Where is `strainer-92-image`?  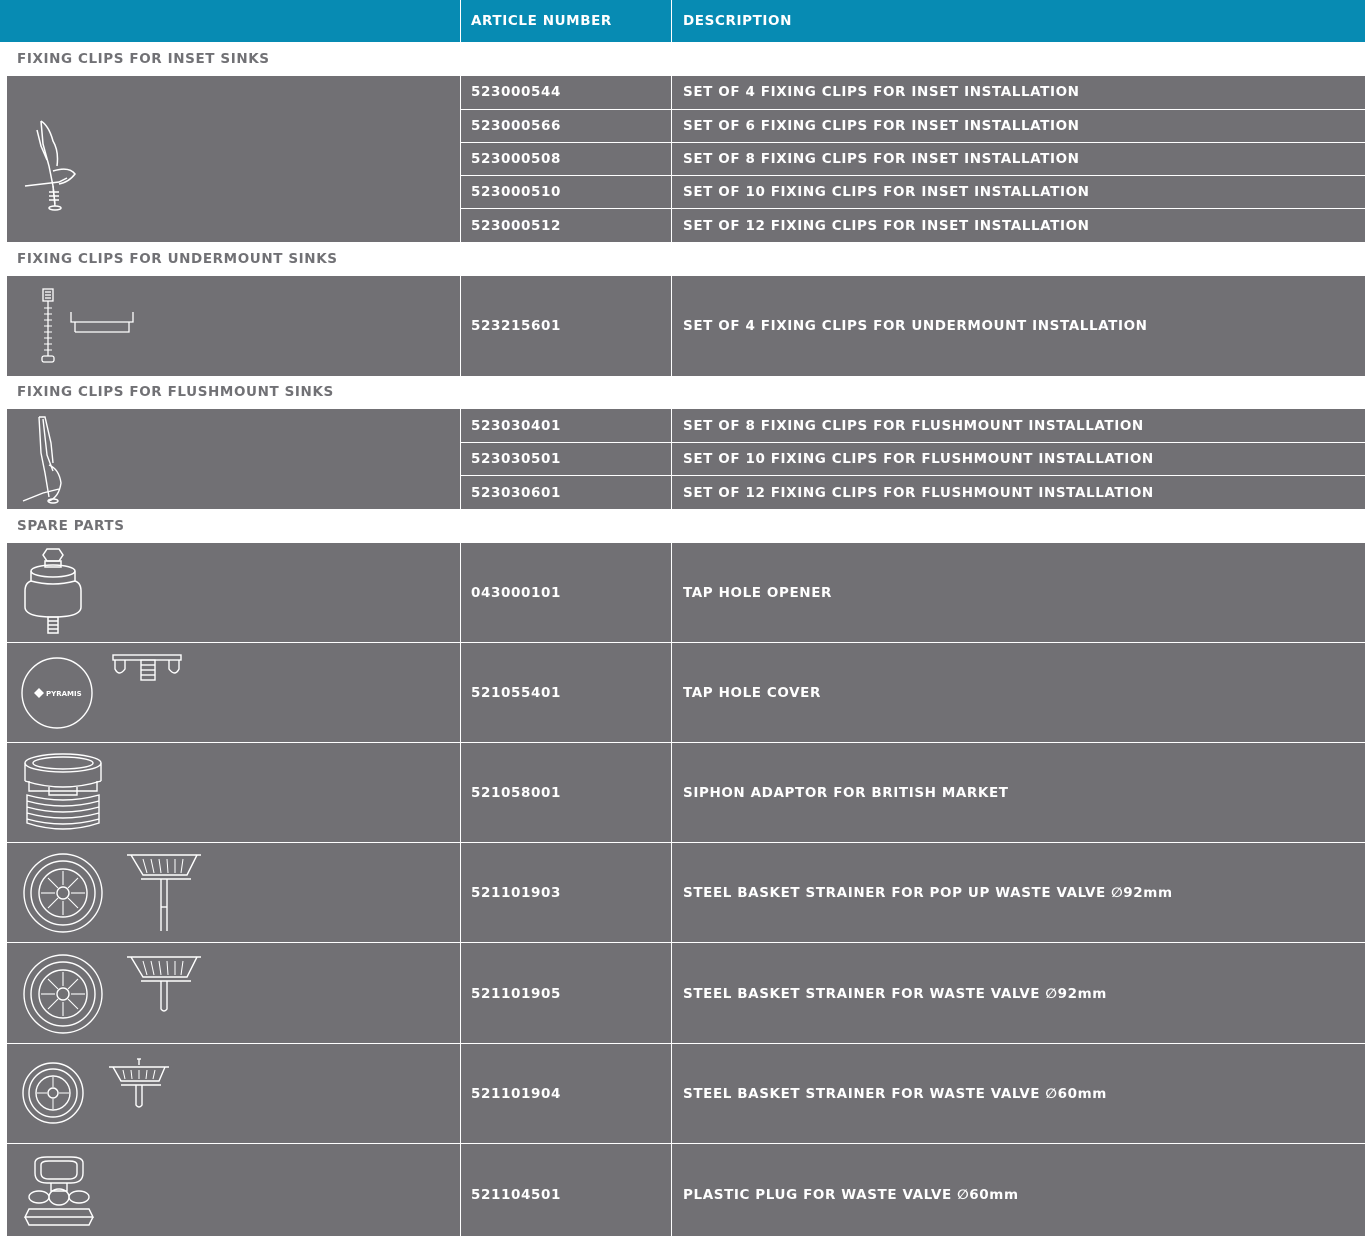 strainer-92-image is located at coordinates (112, 994).